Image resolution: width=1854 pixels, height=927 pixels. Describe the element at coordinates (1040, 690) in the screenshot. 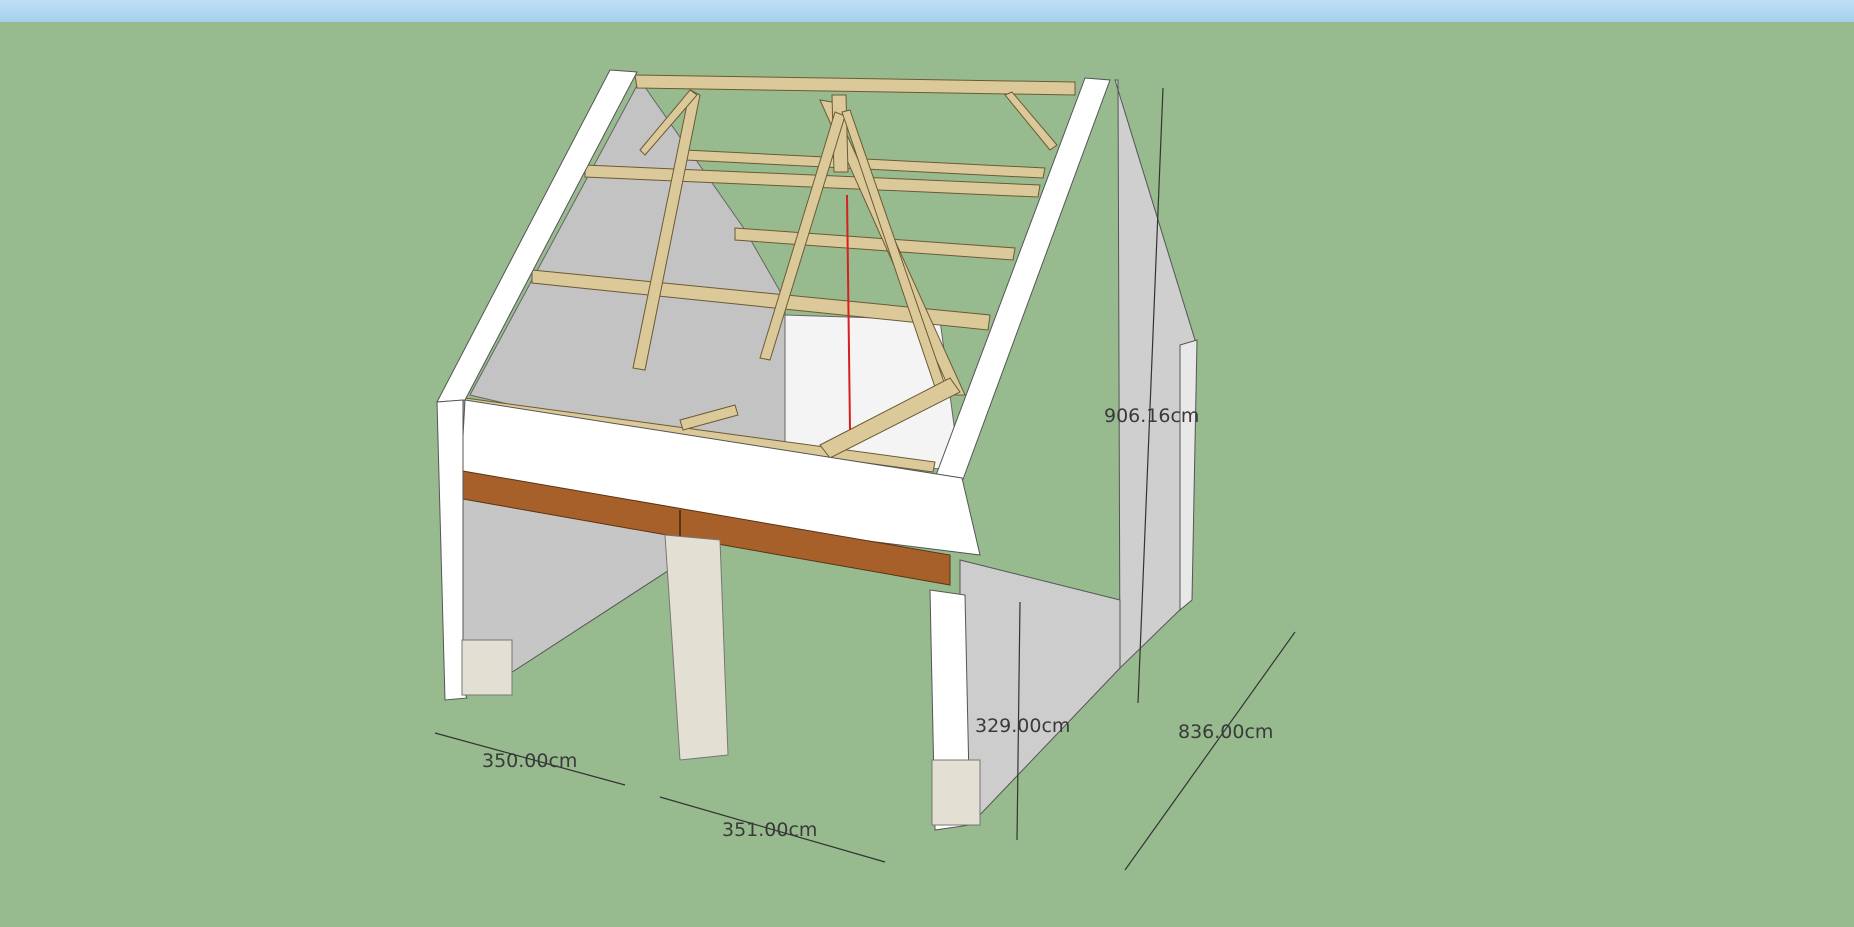

I see `right-lower-wall` at that location.